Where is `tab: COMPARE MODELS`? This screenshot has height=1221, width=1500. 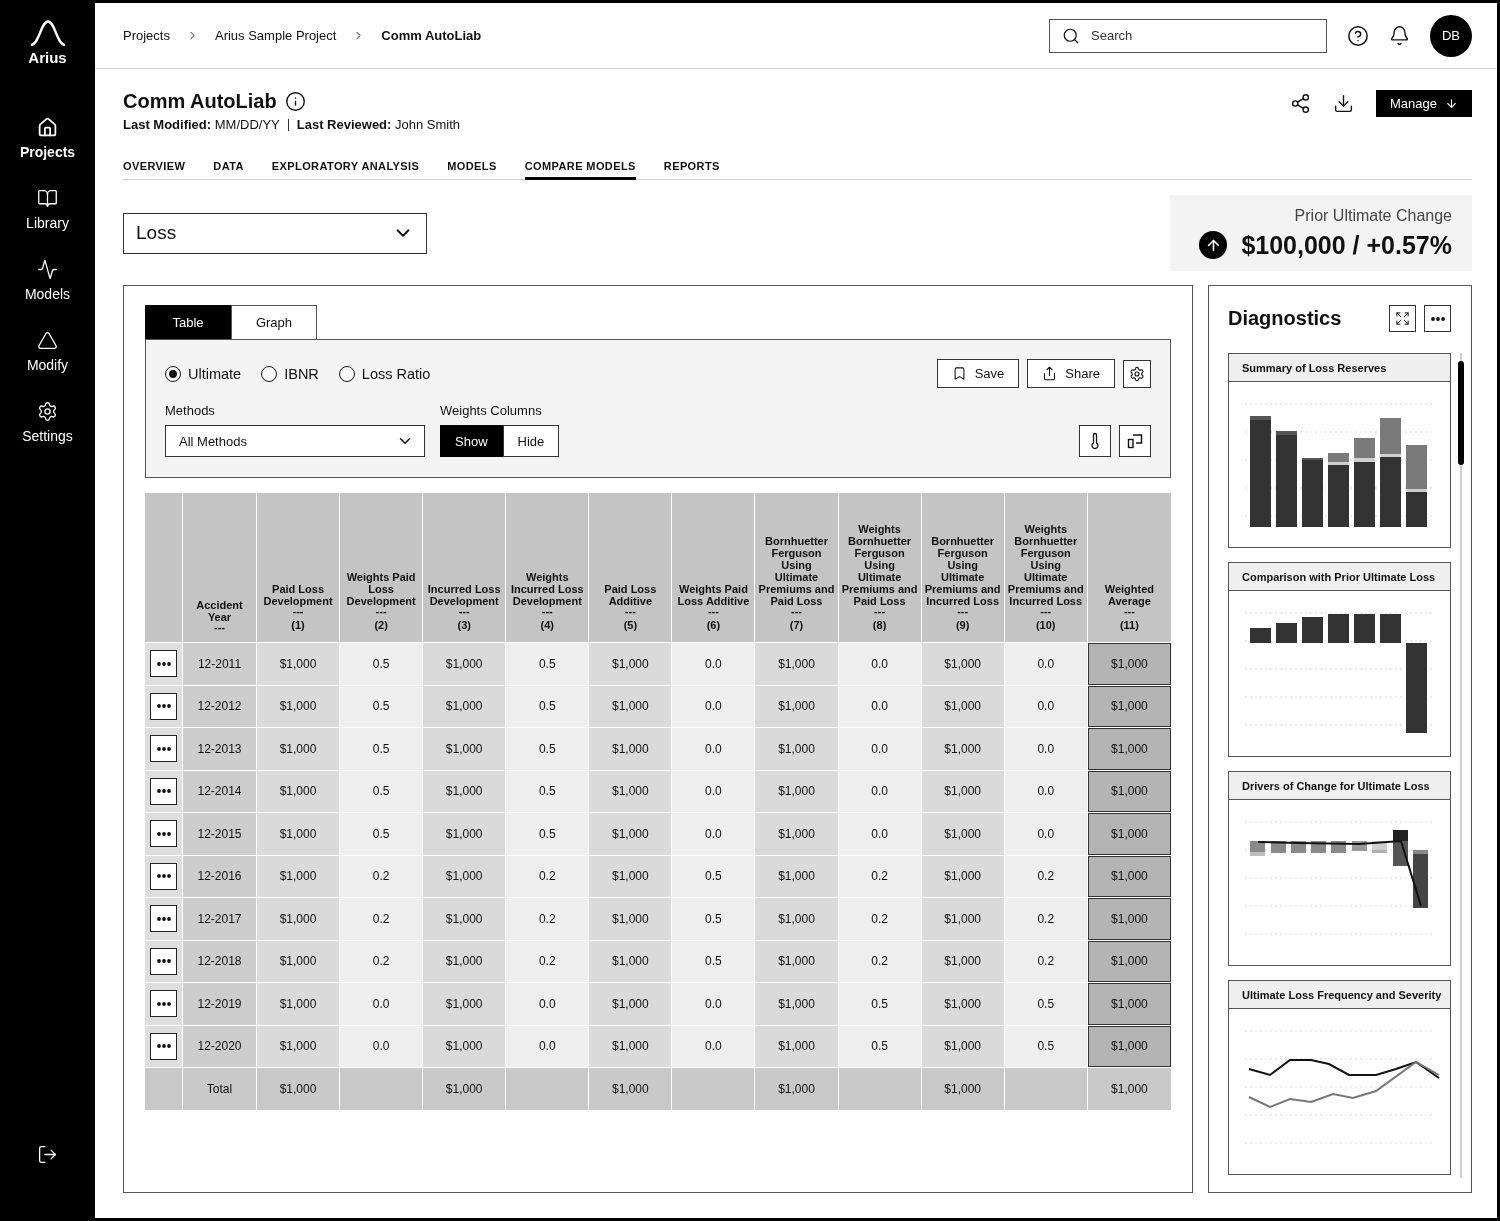
tab: COMPARE MODELS is located at coordinates (580, 170).